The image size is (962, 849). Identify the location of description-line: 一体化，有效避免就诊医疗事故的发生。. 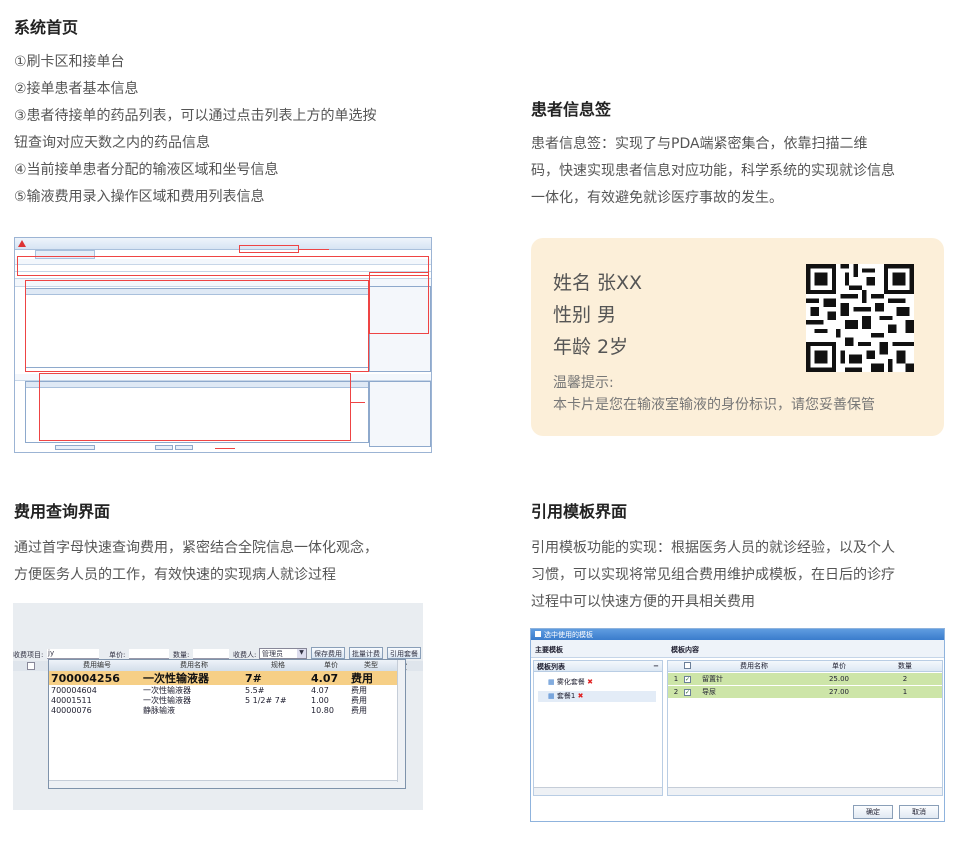
(657, 198).